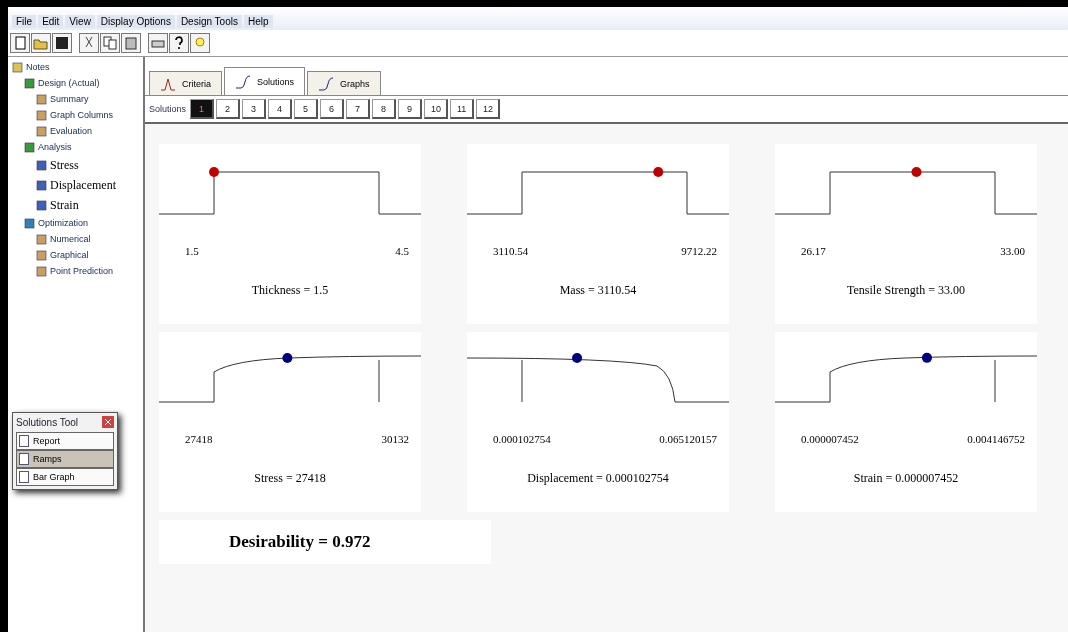  What do you see at coordinates (699, 251) in the screenshot?
I see `high-value: 9712.22` at bounding box center [699, 251].